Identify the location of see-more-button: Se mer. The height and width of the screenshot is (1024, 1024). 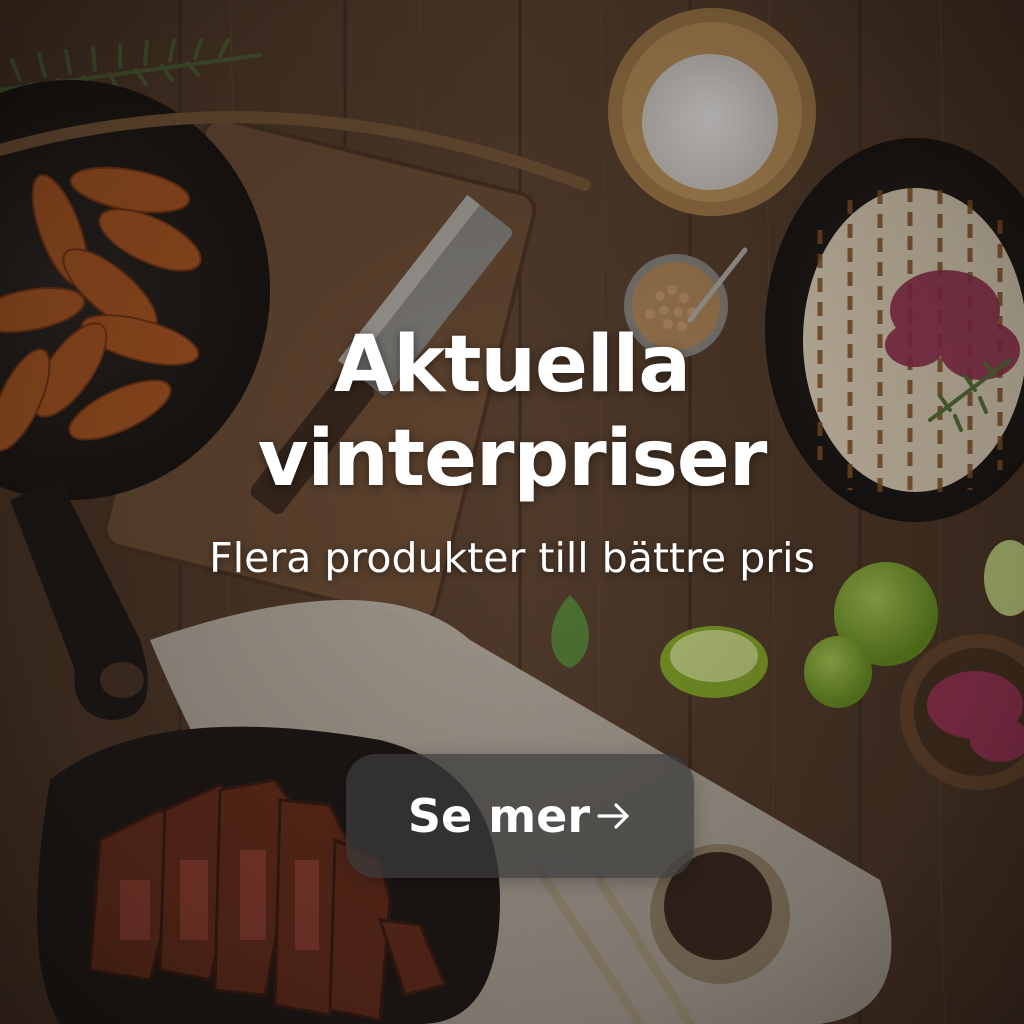
(520, 816).